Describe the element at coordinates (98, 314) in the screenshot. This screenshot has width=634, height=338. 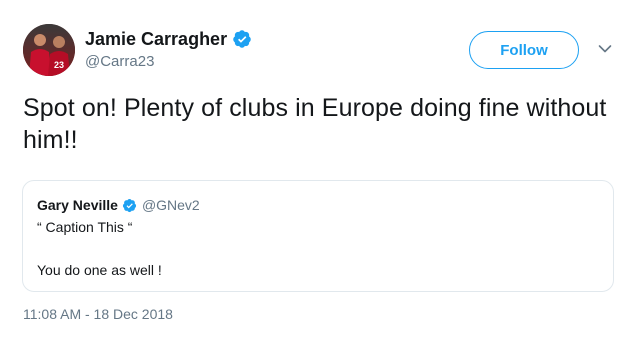
I see `tweet-timestamp: 11:08 AM - 18 Dec 2018` at that location.